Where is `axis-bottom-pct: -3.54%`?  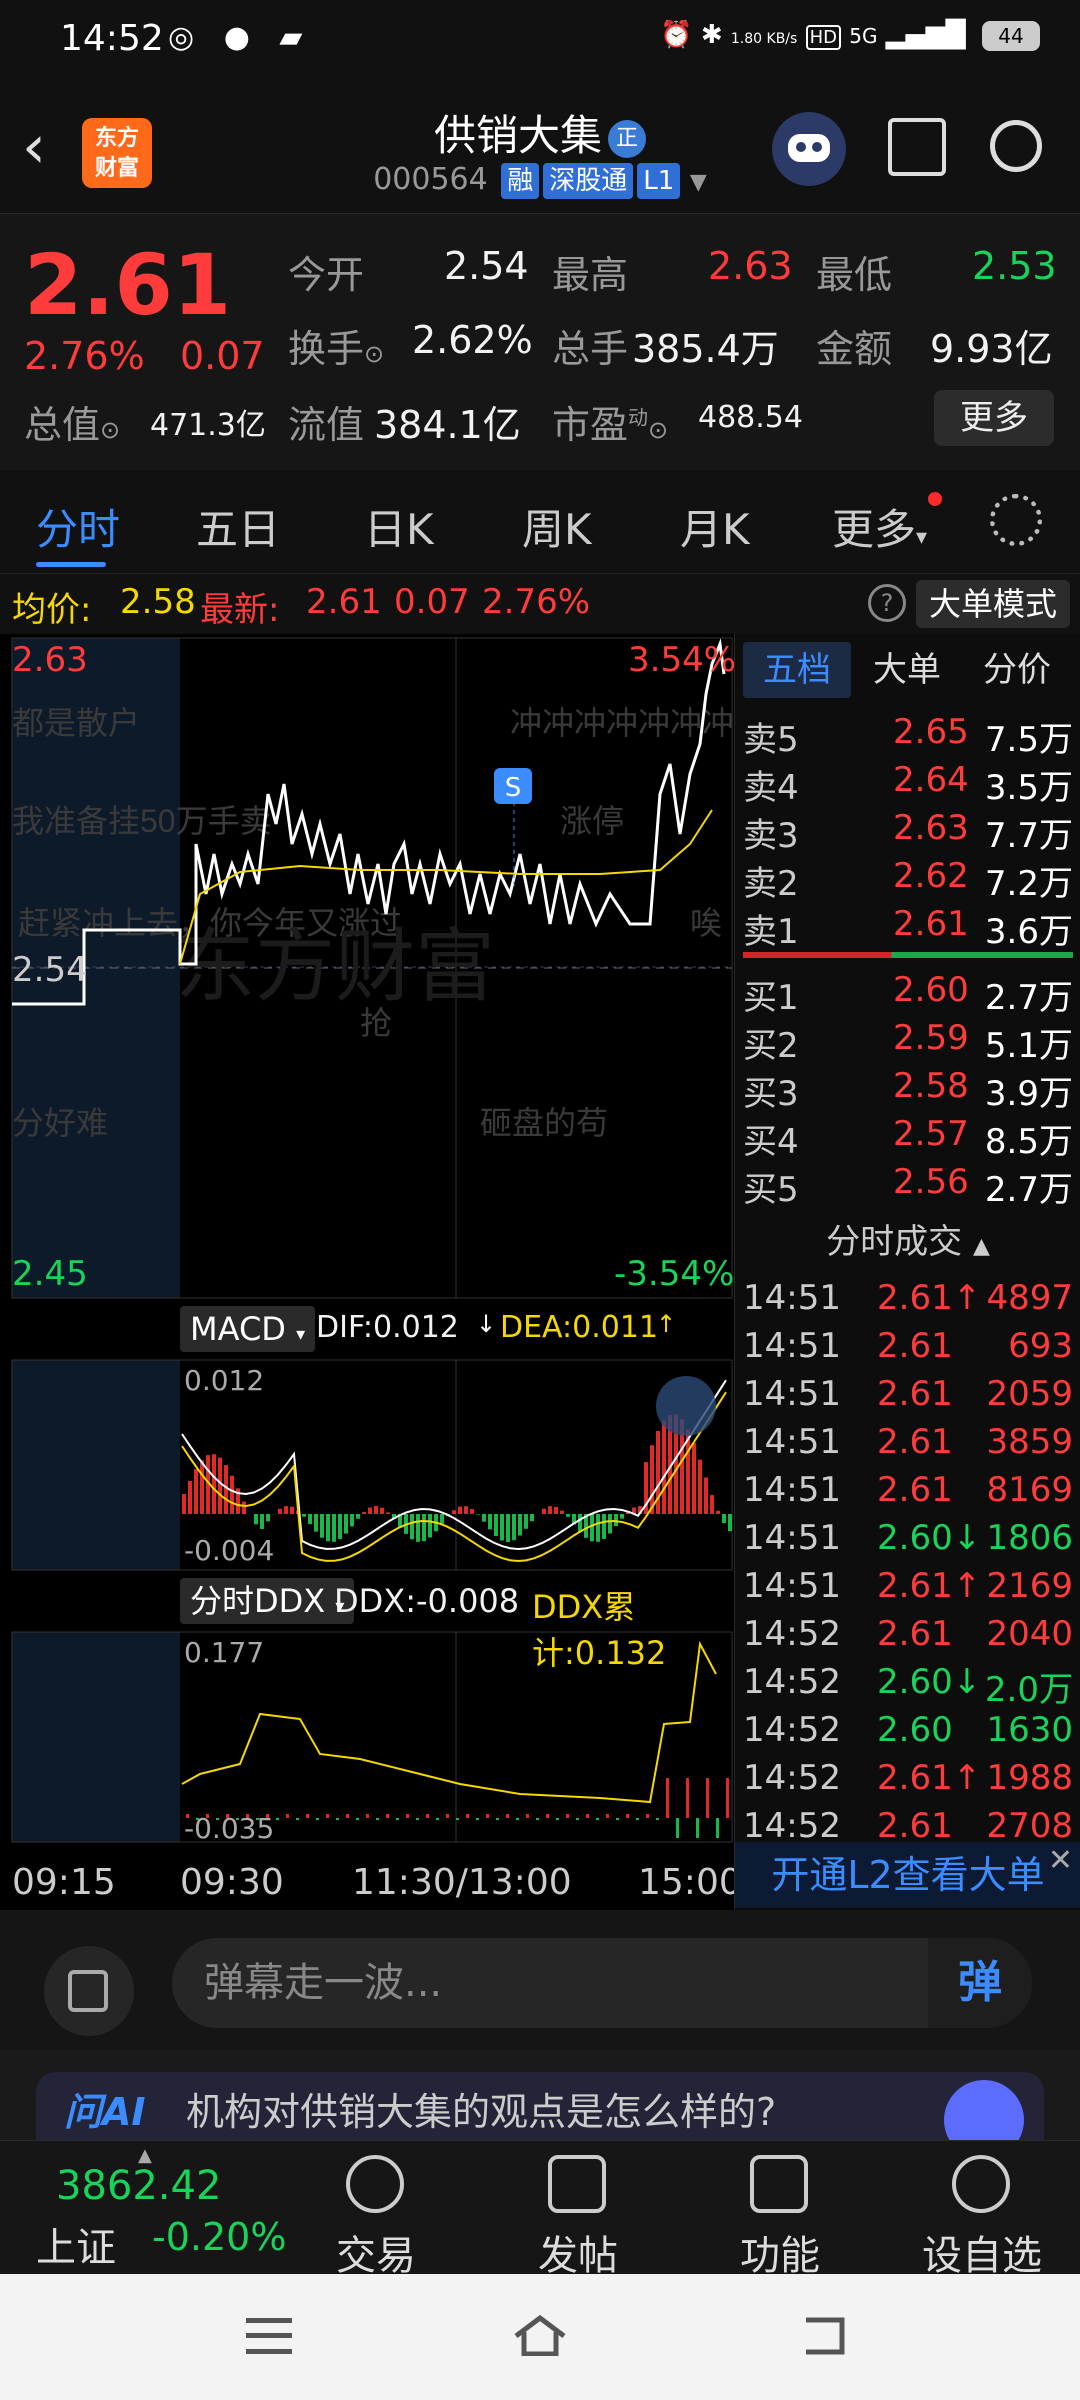
axis-bottom-pct: -3.54% is located at coordinates (674, 1274).